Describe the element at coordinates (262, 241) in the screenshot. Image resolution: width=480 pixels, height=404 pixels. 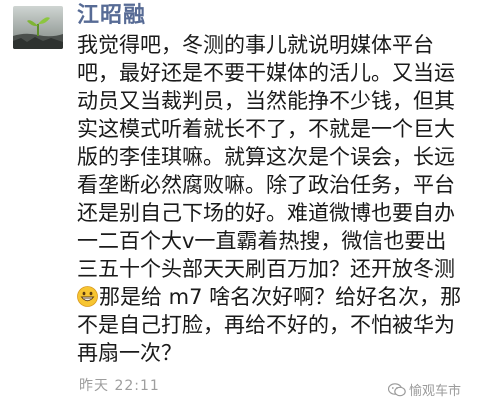
I see `post-text-line: 一二百个大v一直霸着热搜，微信也要出` at that location.